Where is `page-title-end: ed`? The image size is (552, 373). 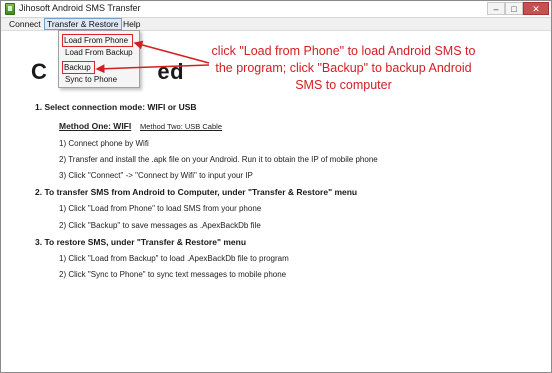 page-title-end: ed is located at coordinates (171, 71).